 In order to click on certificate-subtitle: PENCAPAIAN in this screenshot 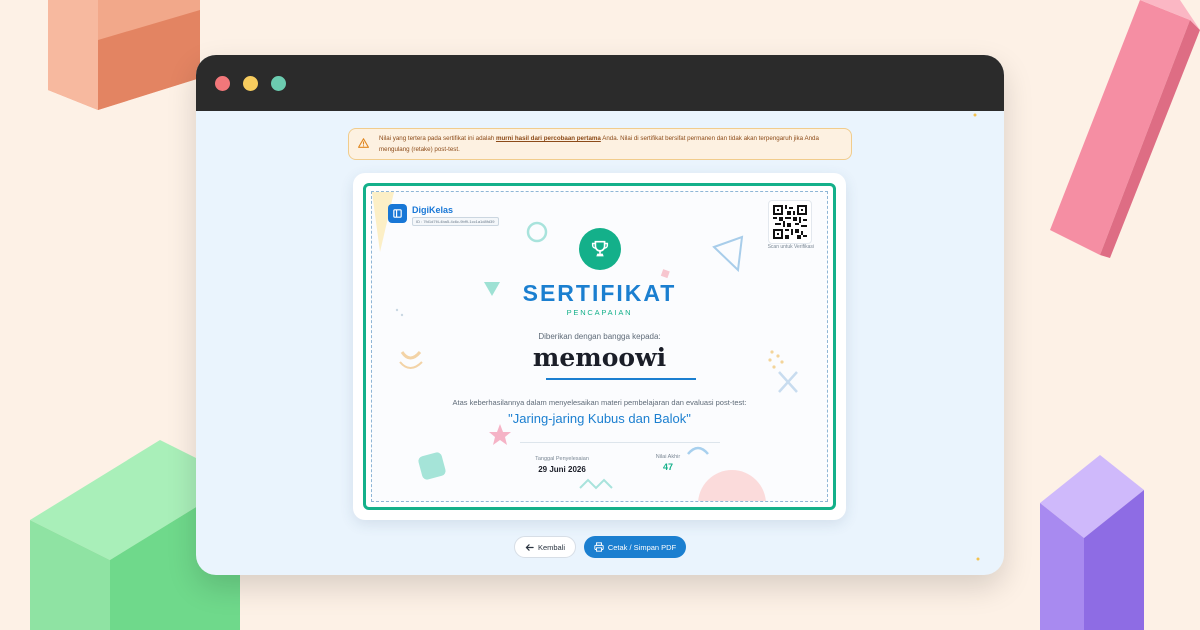, I will do `click(599, 312)`.